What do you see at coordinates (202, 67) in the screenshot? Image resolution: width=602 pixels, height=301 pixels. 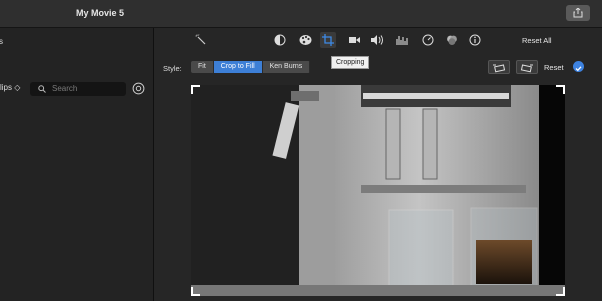 I see `style-option-fit: Fit` at bounding box center [202, 67].